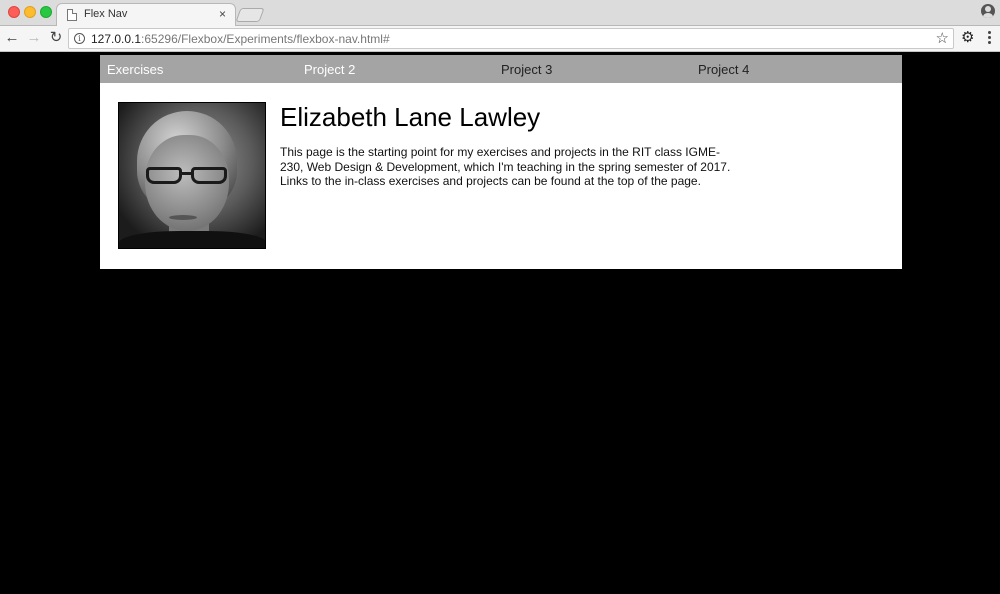 Image resolution: width=1000 pixels, height=594 pixels. Describe the element at coordinates (989, 38) in the screenshot. I see `menu-icon` at that location.